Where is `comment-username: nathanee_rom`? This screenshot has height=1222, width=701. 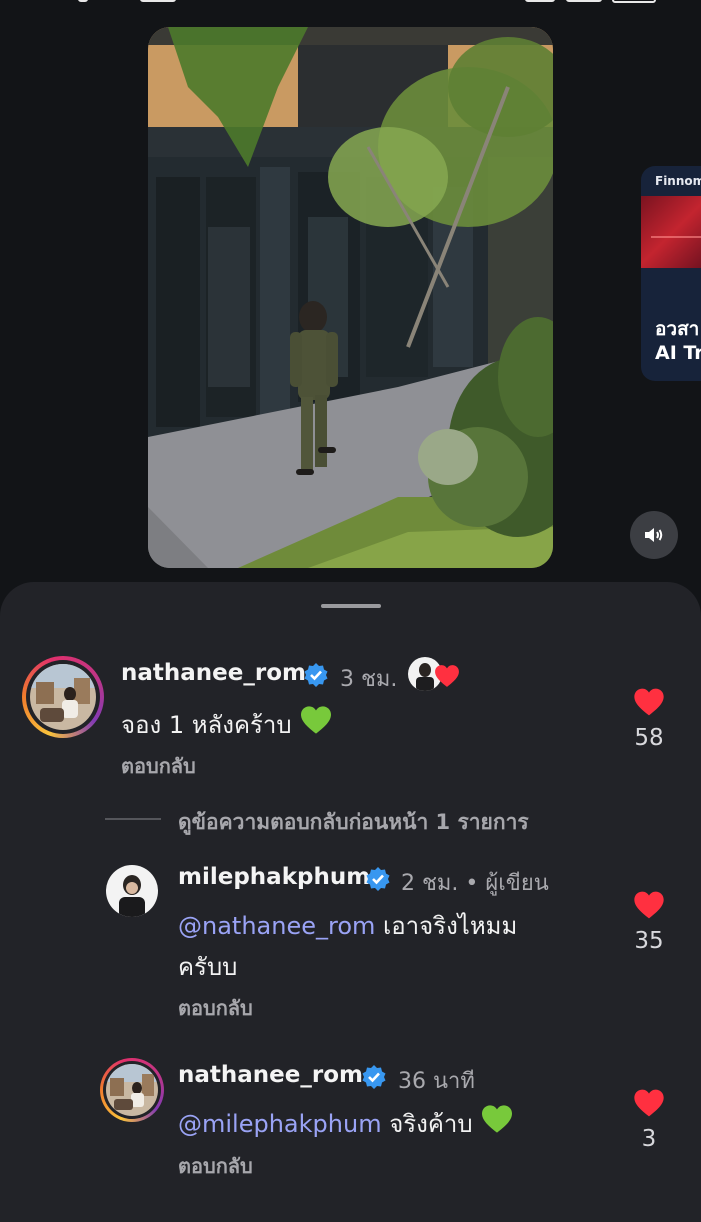
comment-username: nathanee_rom is located at coordinates (213, 673).